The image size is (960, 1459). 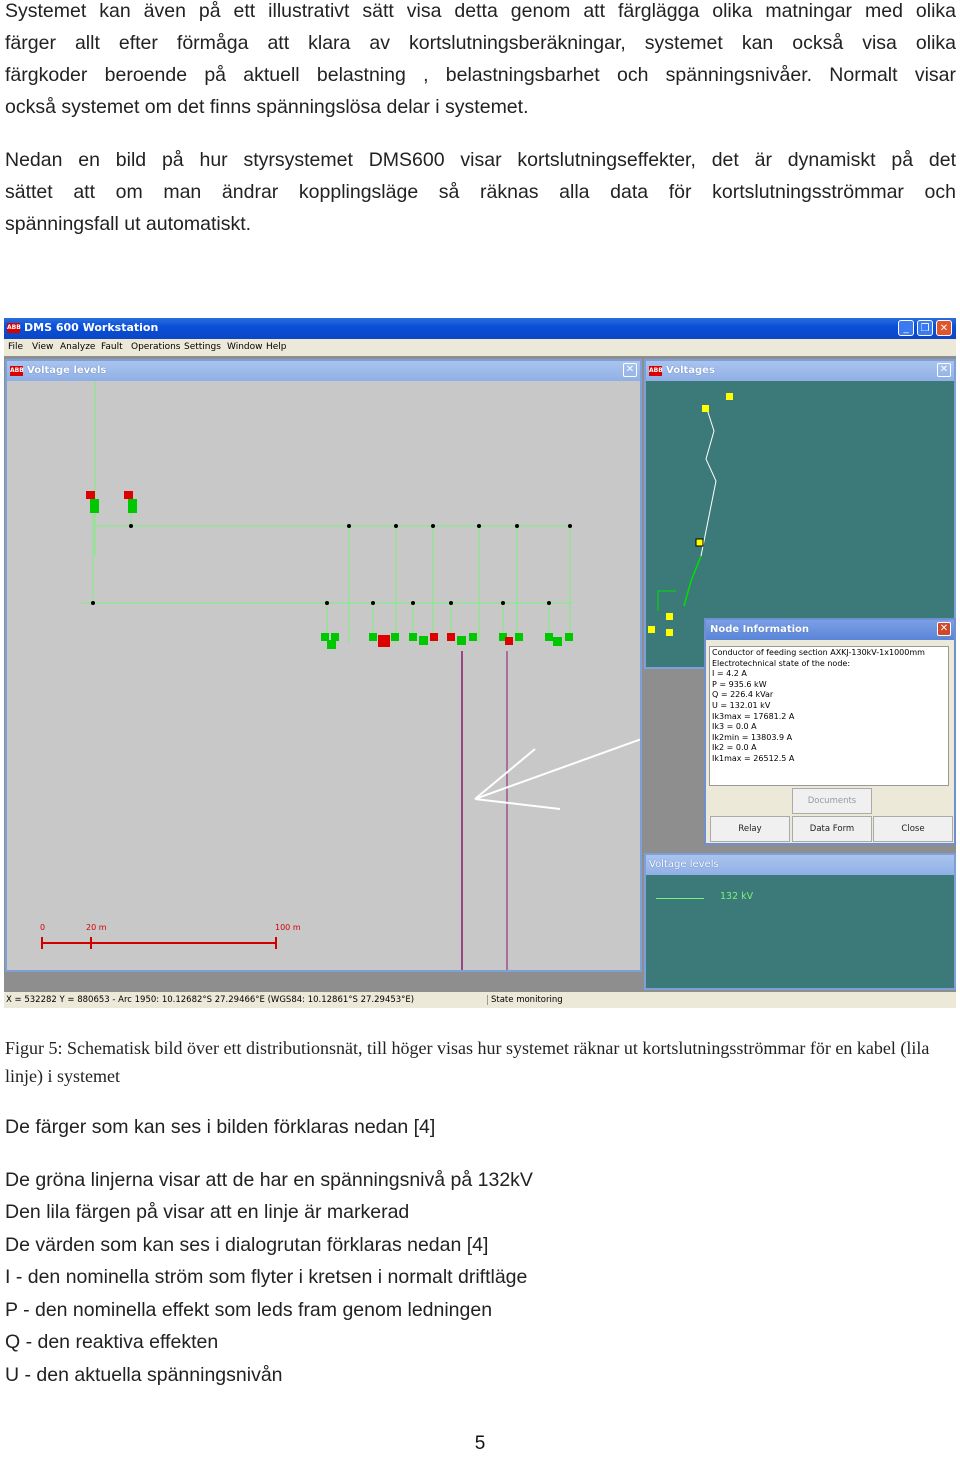 What do you see at coordinates (15, 347) in the screenshot?
I see `menu-item-file: File` at bounding box center [15, 347].